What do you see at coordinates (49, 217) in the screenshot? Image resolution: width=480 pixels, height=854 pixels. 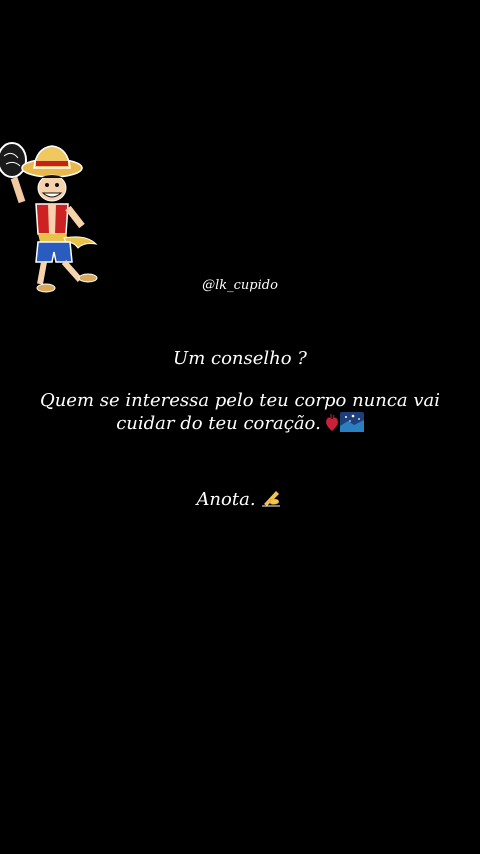 I see `straw-hat-pirate-sticker` at bounding box center [49, 217].